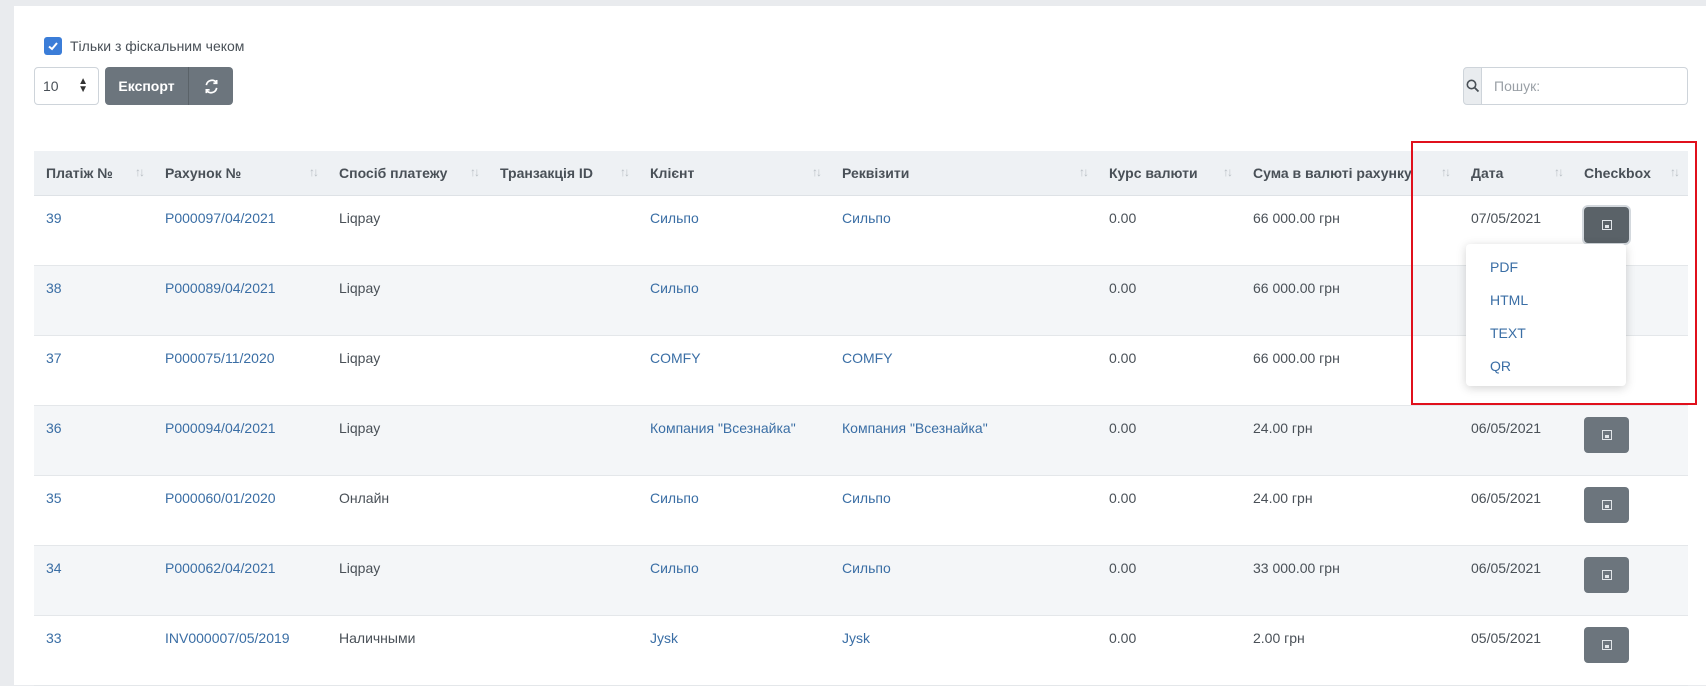  I want to click on date-value: 07/05/2021, so click(1506, 217).